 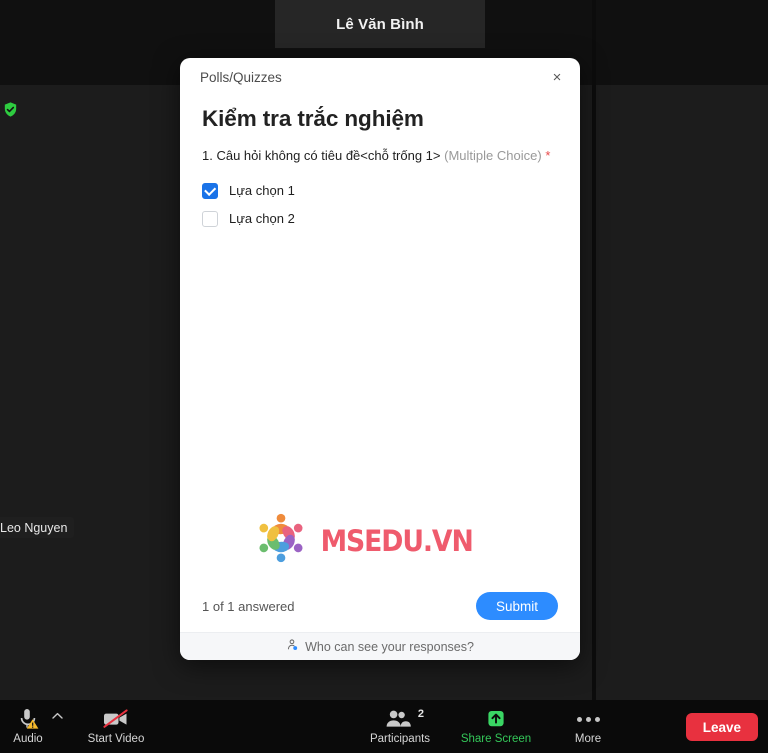 I want to click on checkbox-unchecked-icon, so click(x=210, y=218).